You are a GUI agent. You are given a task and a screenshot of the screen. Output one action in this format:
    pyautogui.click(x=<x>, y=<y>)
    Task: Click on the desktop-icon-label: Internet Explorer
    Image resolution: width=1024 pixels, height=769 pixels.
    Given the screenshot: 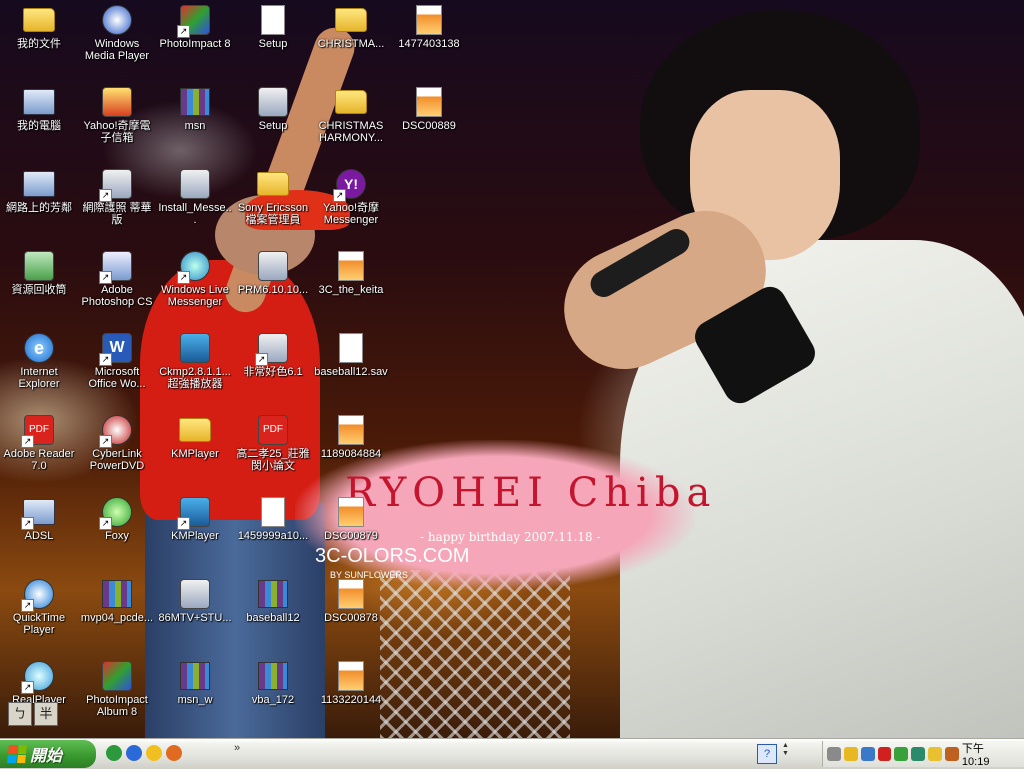 What is the action you would take?
    pyautogui.click(x=39, y=378)
    